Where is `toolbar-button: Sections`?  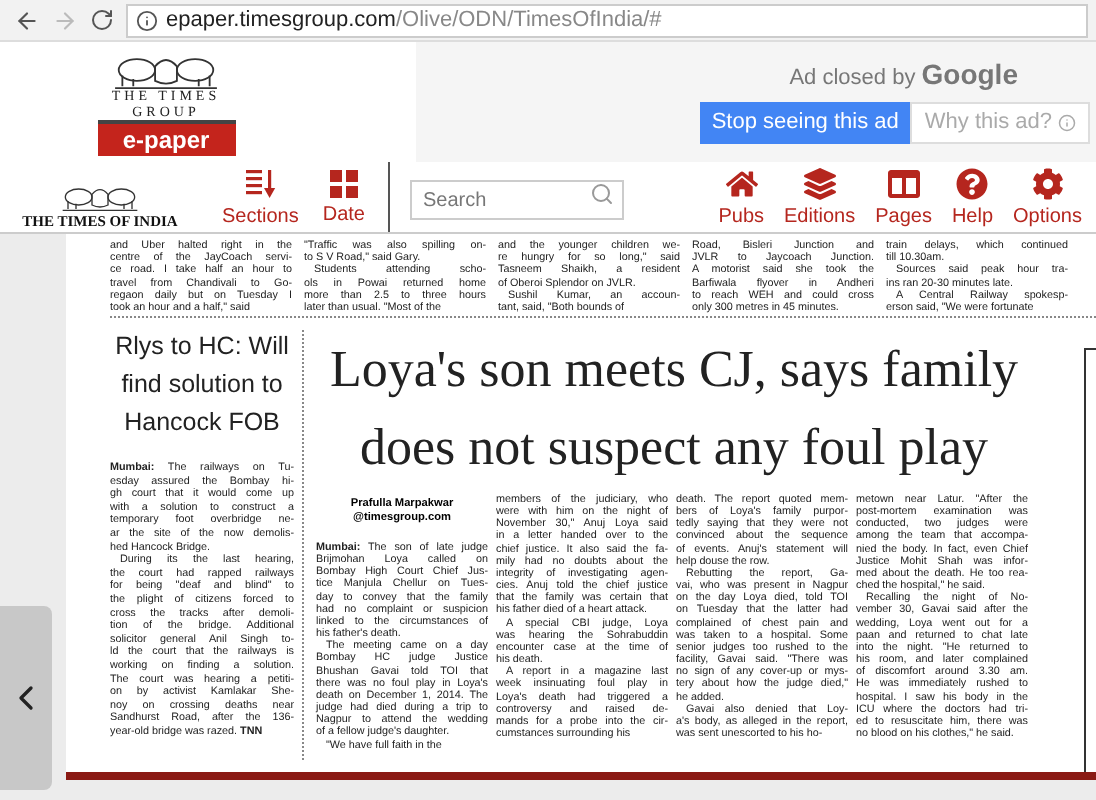
toolbar-button: Sections is located at coordinates (260, 197).